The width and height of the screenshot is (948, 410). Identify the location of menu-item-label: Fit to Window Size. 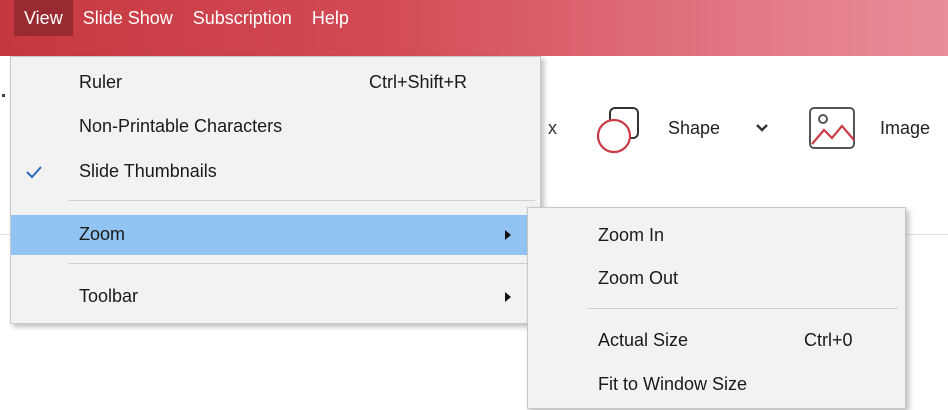
(673, 384).